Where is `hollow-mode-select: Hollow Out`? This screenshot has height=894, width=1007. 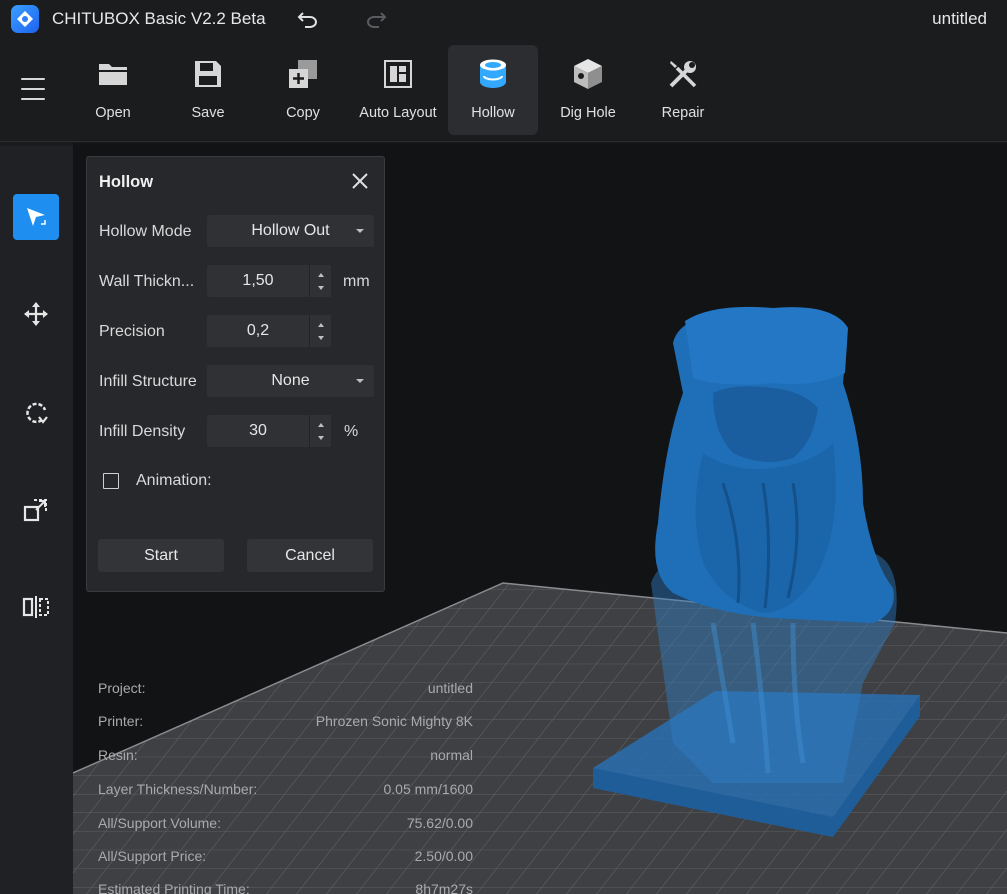 hollow-mode-select: Hollow Out is located at coordinates (290, 231).